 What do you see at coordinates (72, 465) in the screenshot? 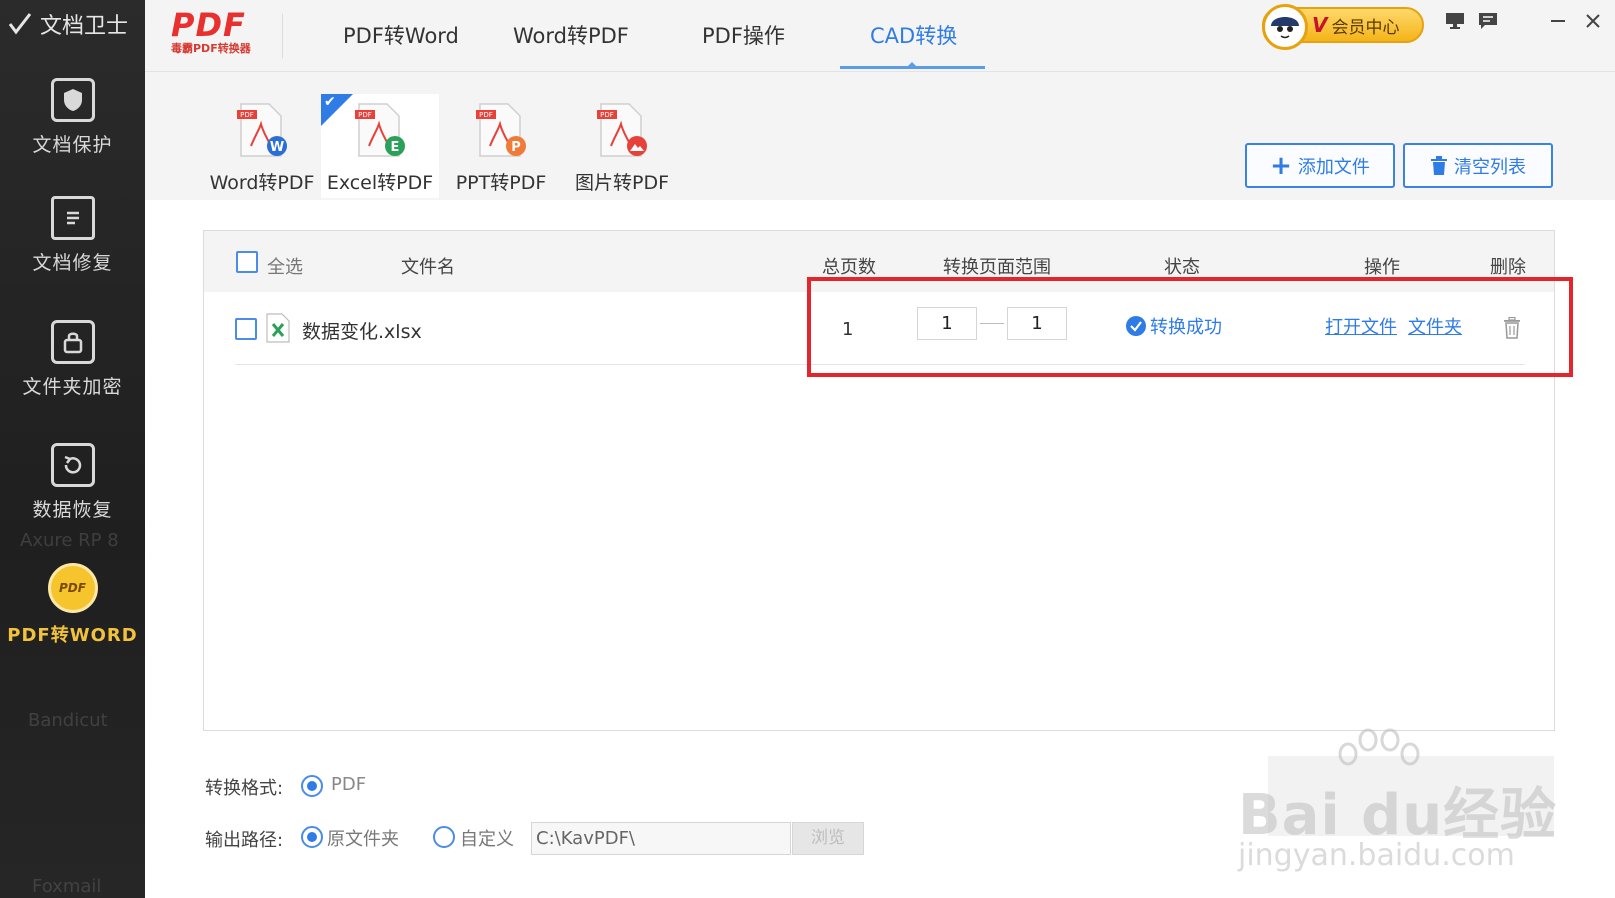
I see `restore-icon` at bounding box center [72, 465].